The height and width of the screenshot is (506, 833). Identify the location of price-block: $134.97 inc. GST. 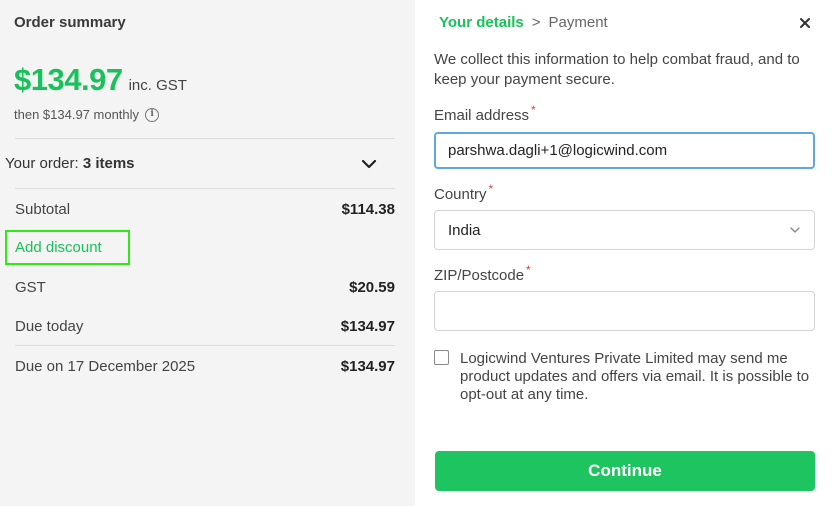
(100, 80).